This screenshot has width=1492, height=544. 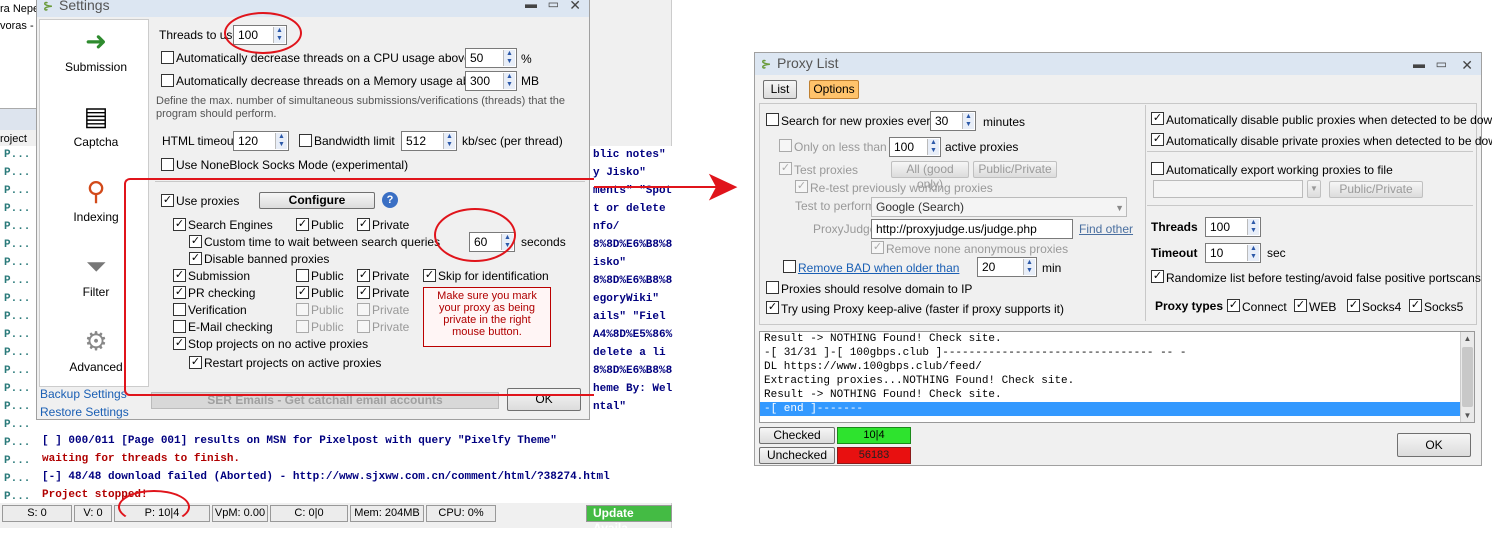 What do you see at coordinates (1111, 409) in the screenshot?
I see `proxy-log-line: -[ end ]-------` at bounding box center [1111, 409].